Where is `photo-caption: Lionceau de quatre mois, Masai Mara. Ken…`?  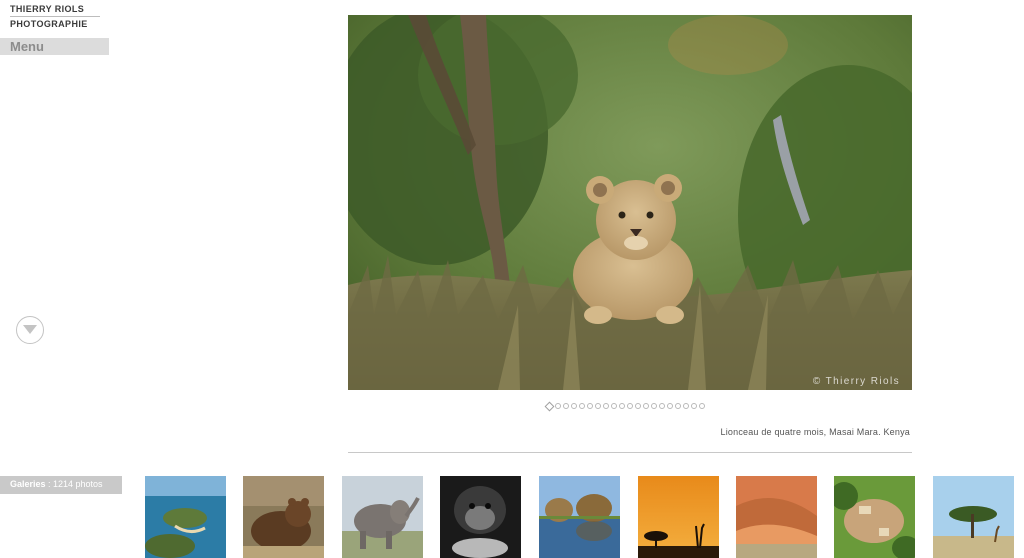
photo-caption: Lionceau de quatre mois, Masai Mara. Ken… is located at coordinates (815, 432).